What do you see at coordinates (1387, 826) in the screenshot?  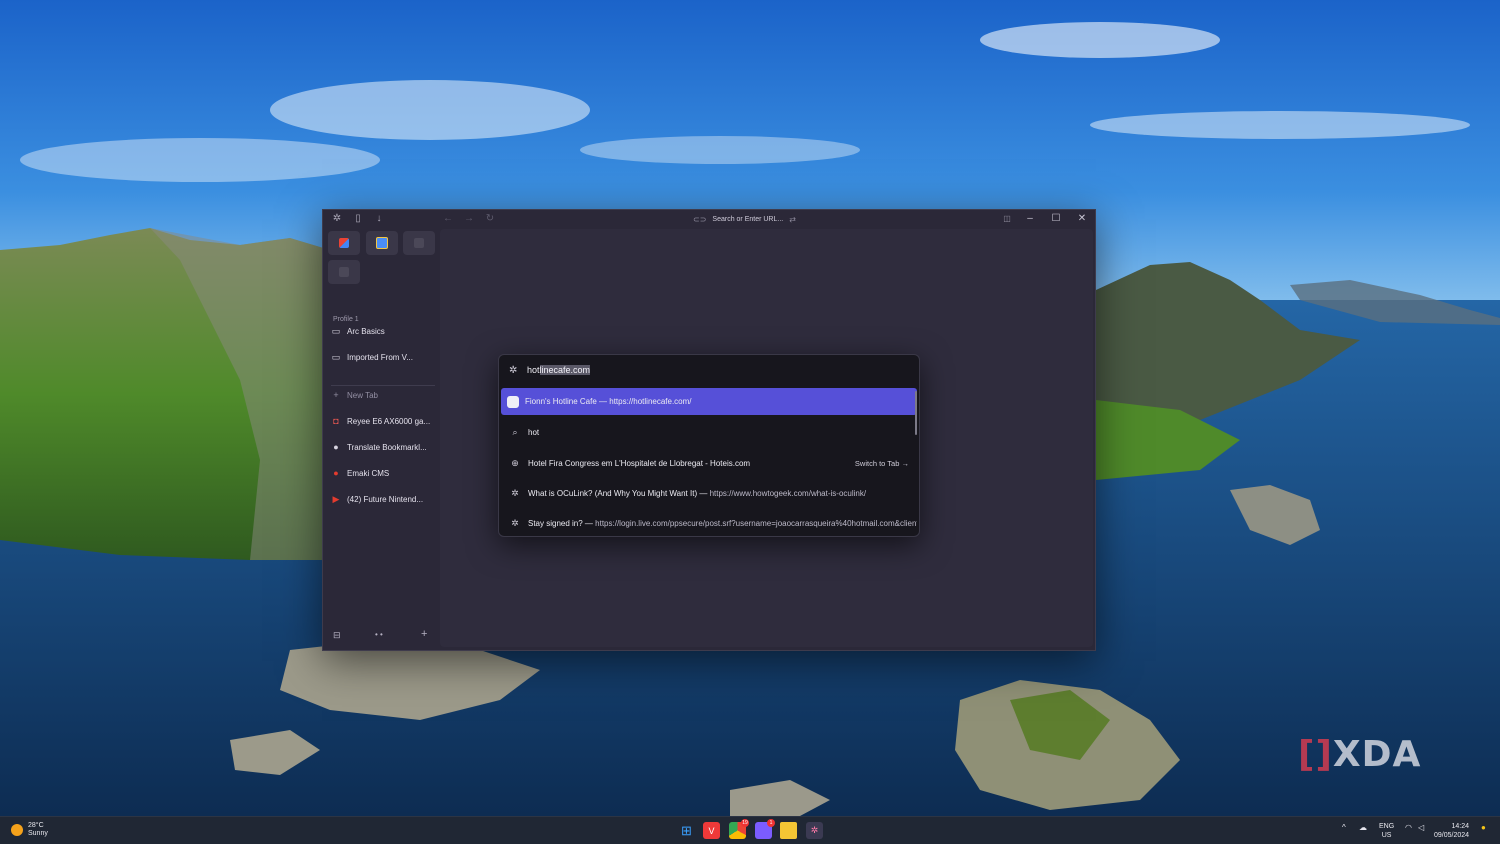 I see `lang-code: ENG` at bounding box center [1387, 826].